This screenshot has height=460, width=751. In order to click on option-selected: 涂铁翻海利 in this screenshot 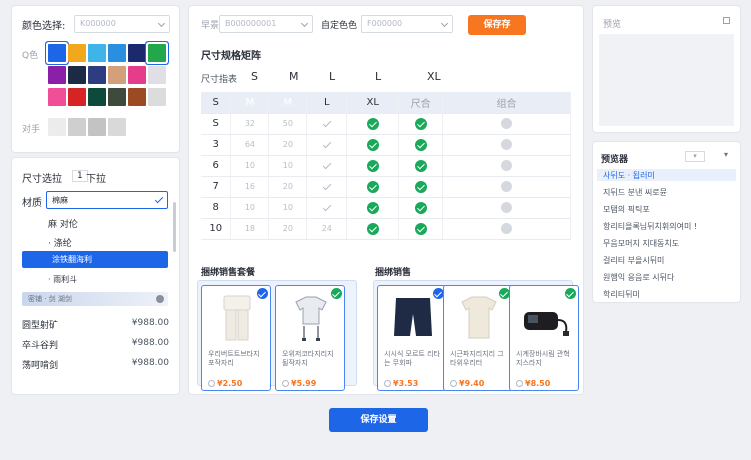, I will do `click(95, 259)`.